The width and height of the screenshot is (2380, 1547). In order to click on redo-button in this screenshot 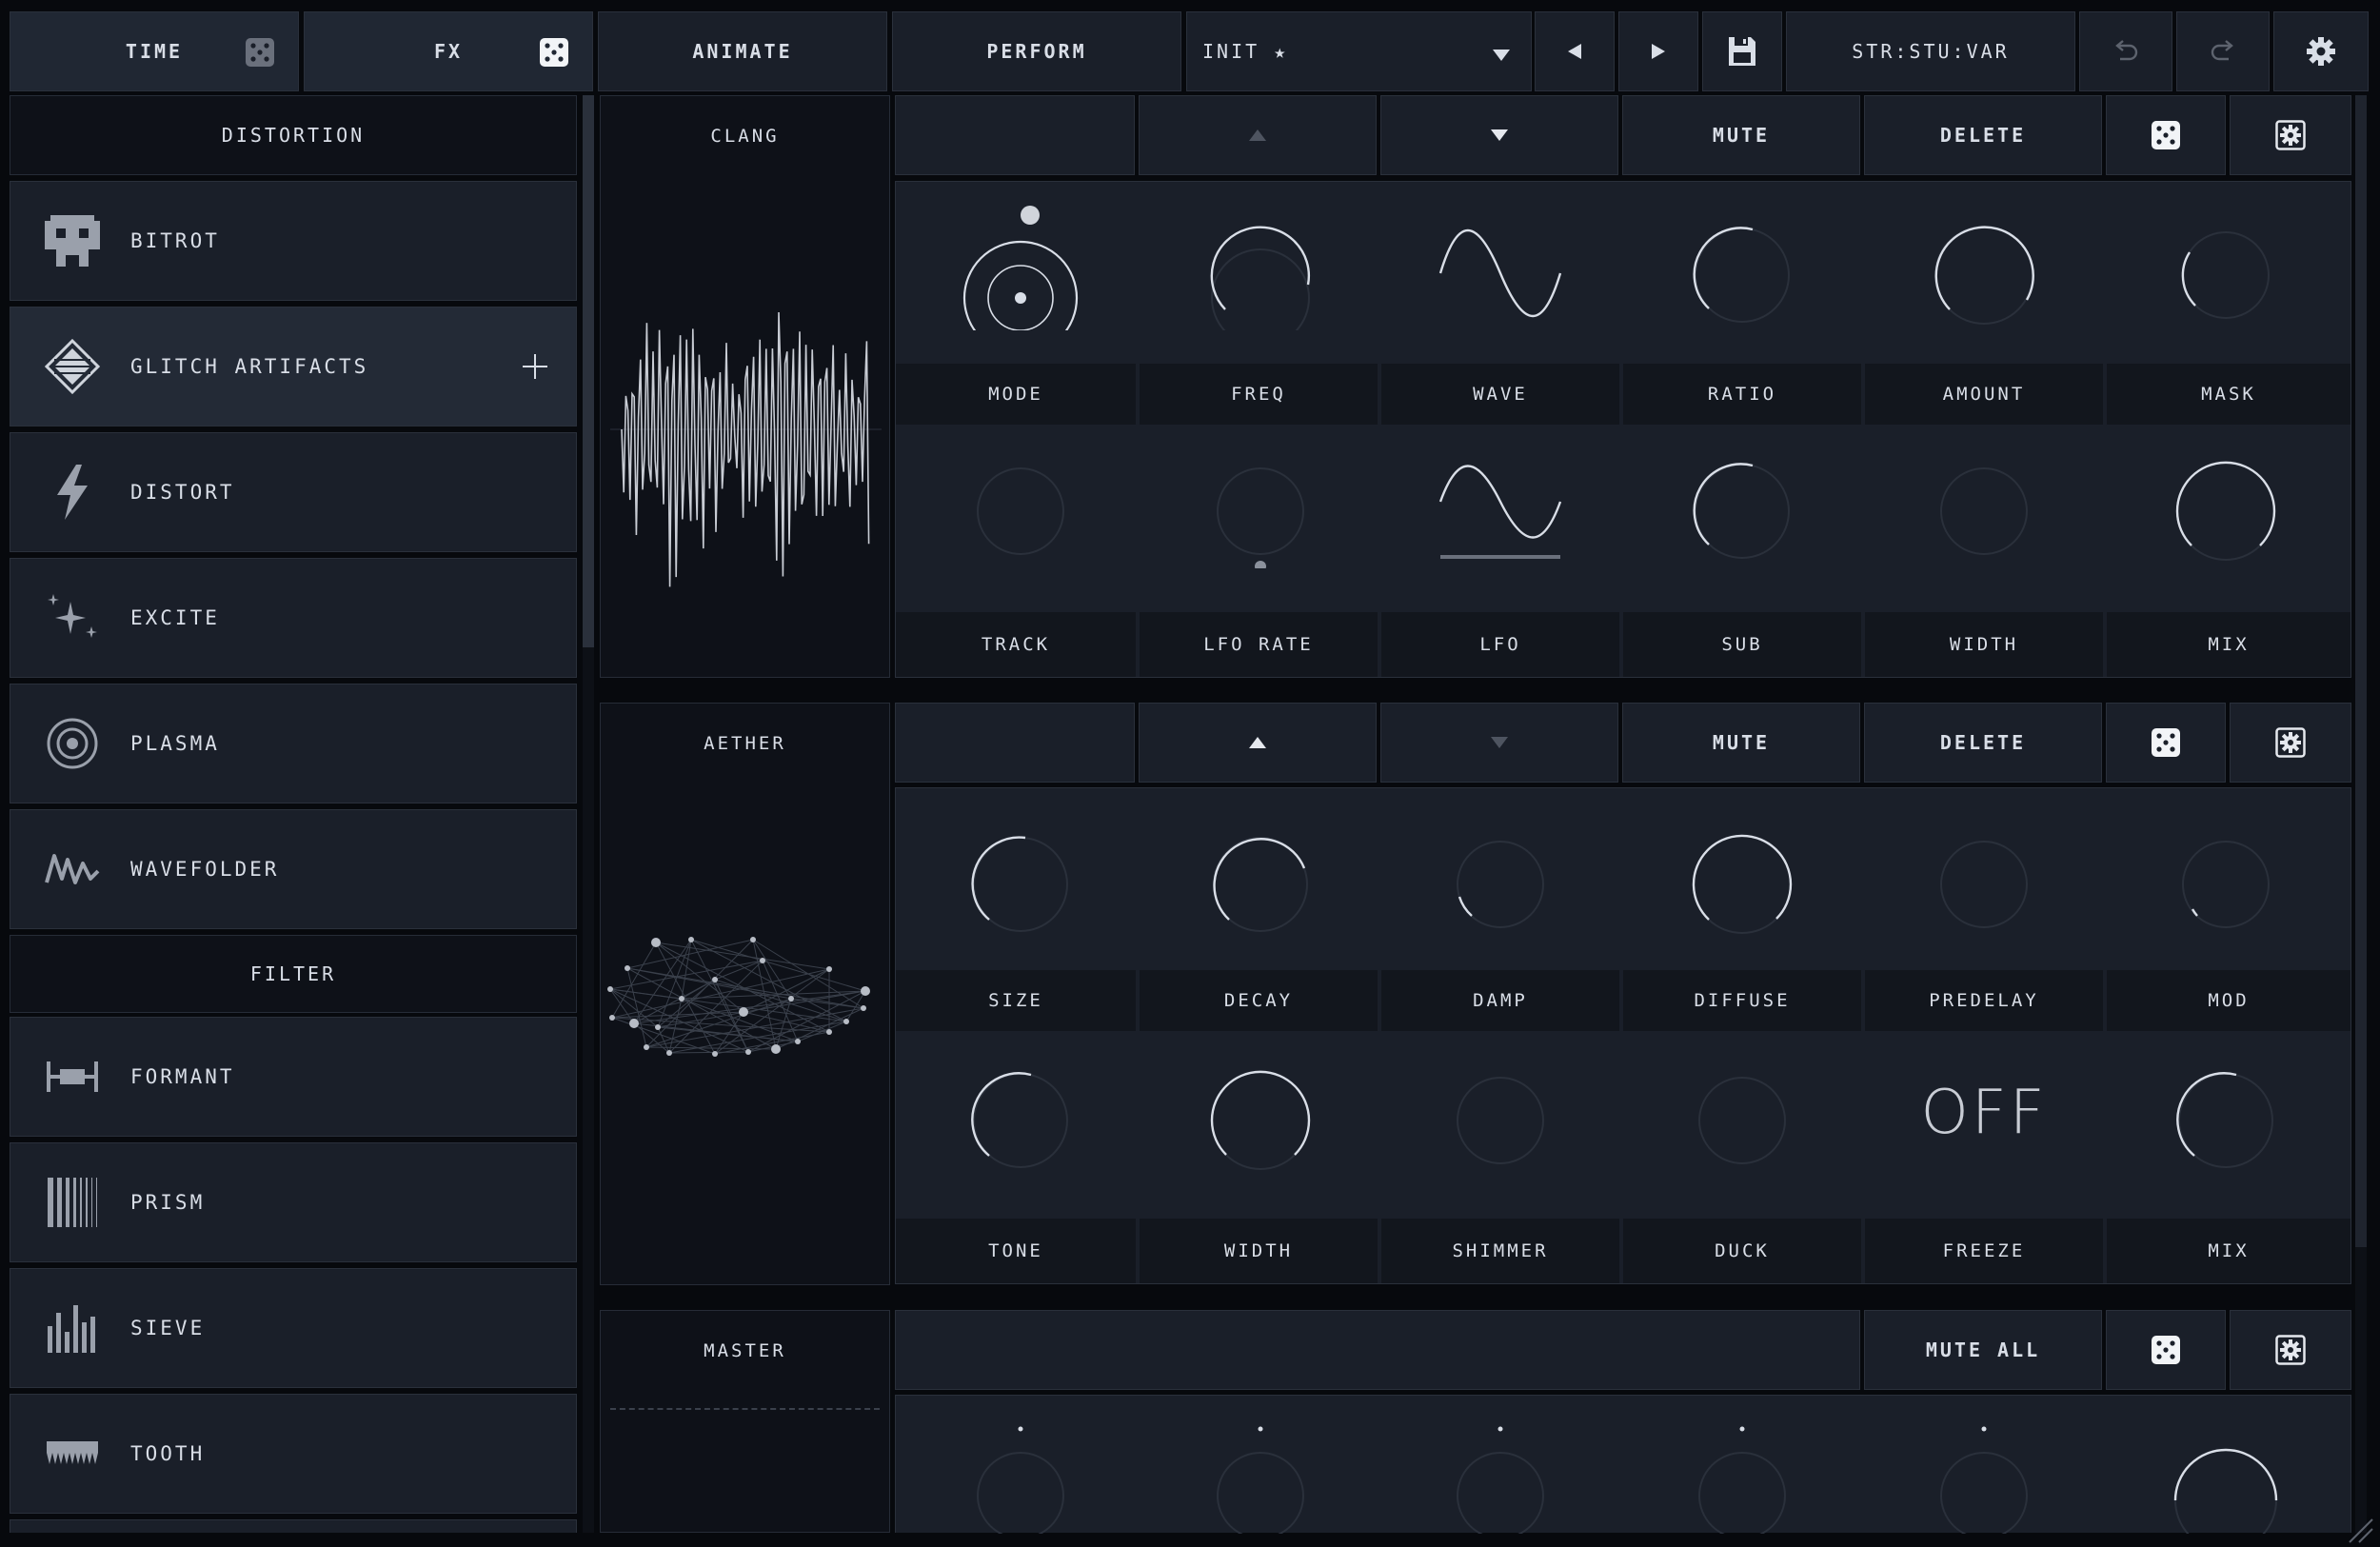, I will do `click(2223, 51)`.